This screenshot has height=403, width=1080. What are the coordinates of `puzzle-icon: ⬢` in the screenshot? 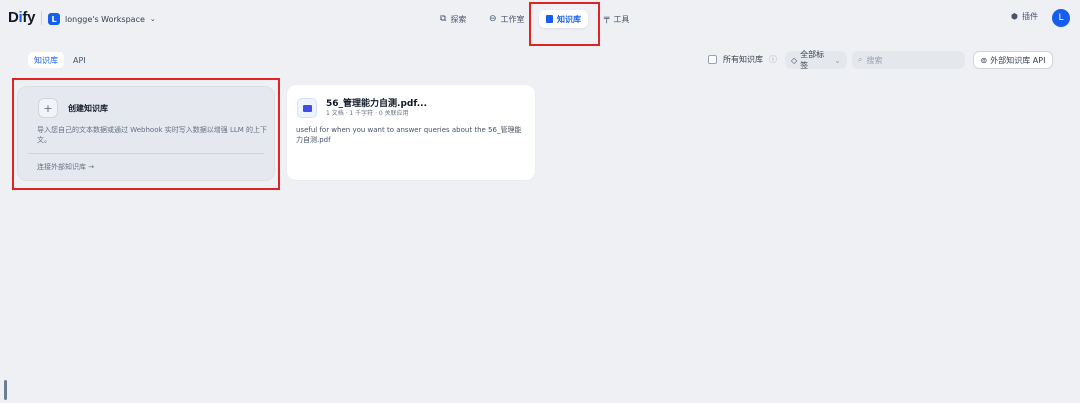 It's located at (1014, 16).